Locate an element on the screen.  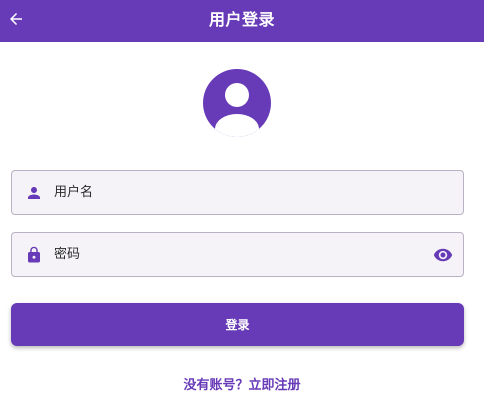
register-link: 没有账号？立即注册 is located at coordinates (242, 383).